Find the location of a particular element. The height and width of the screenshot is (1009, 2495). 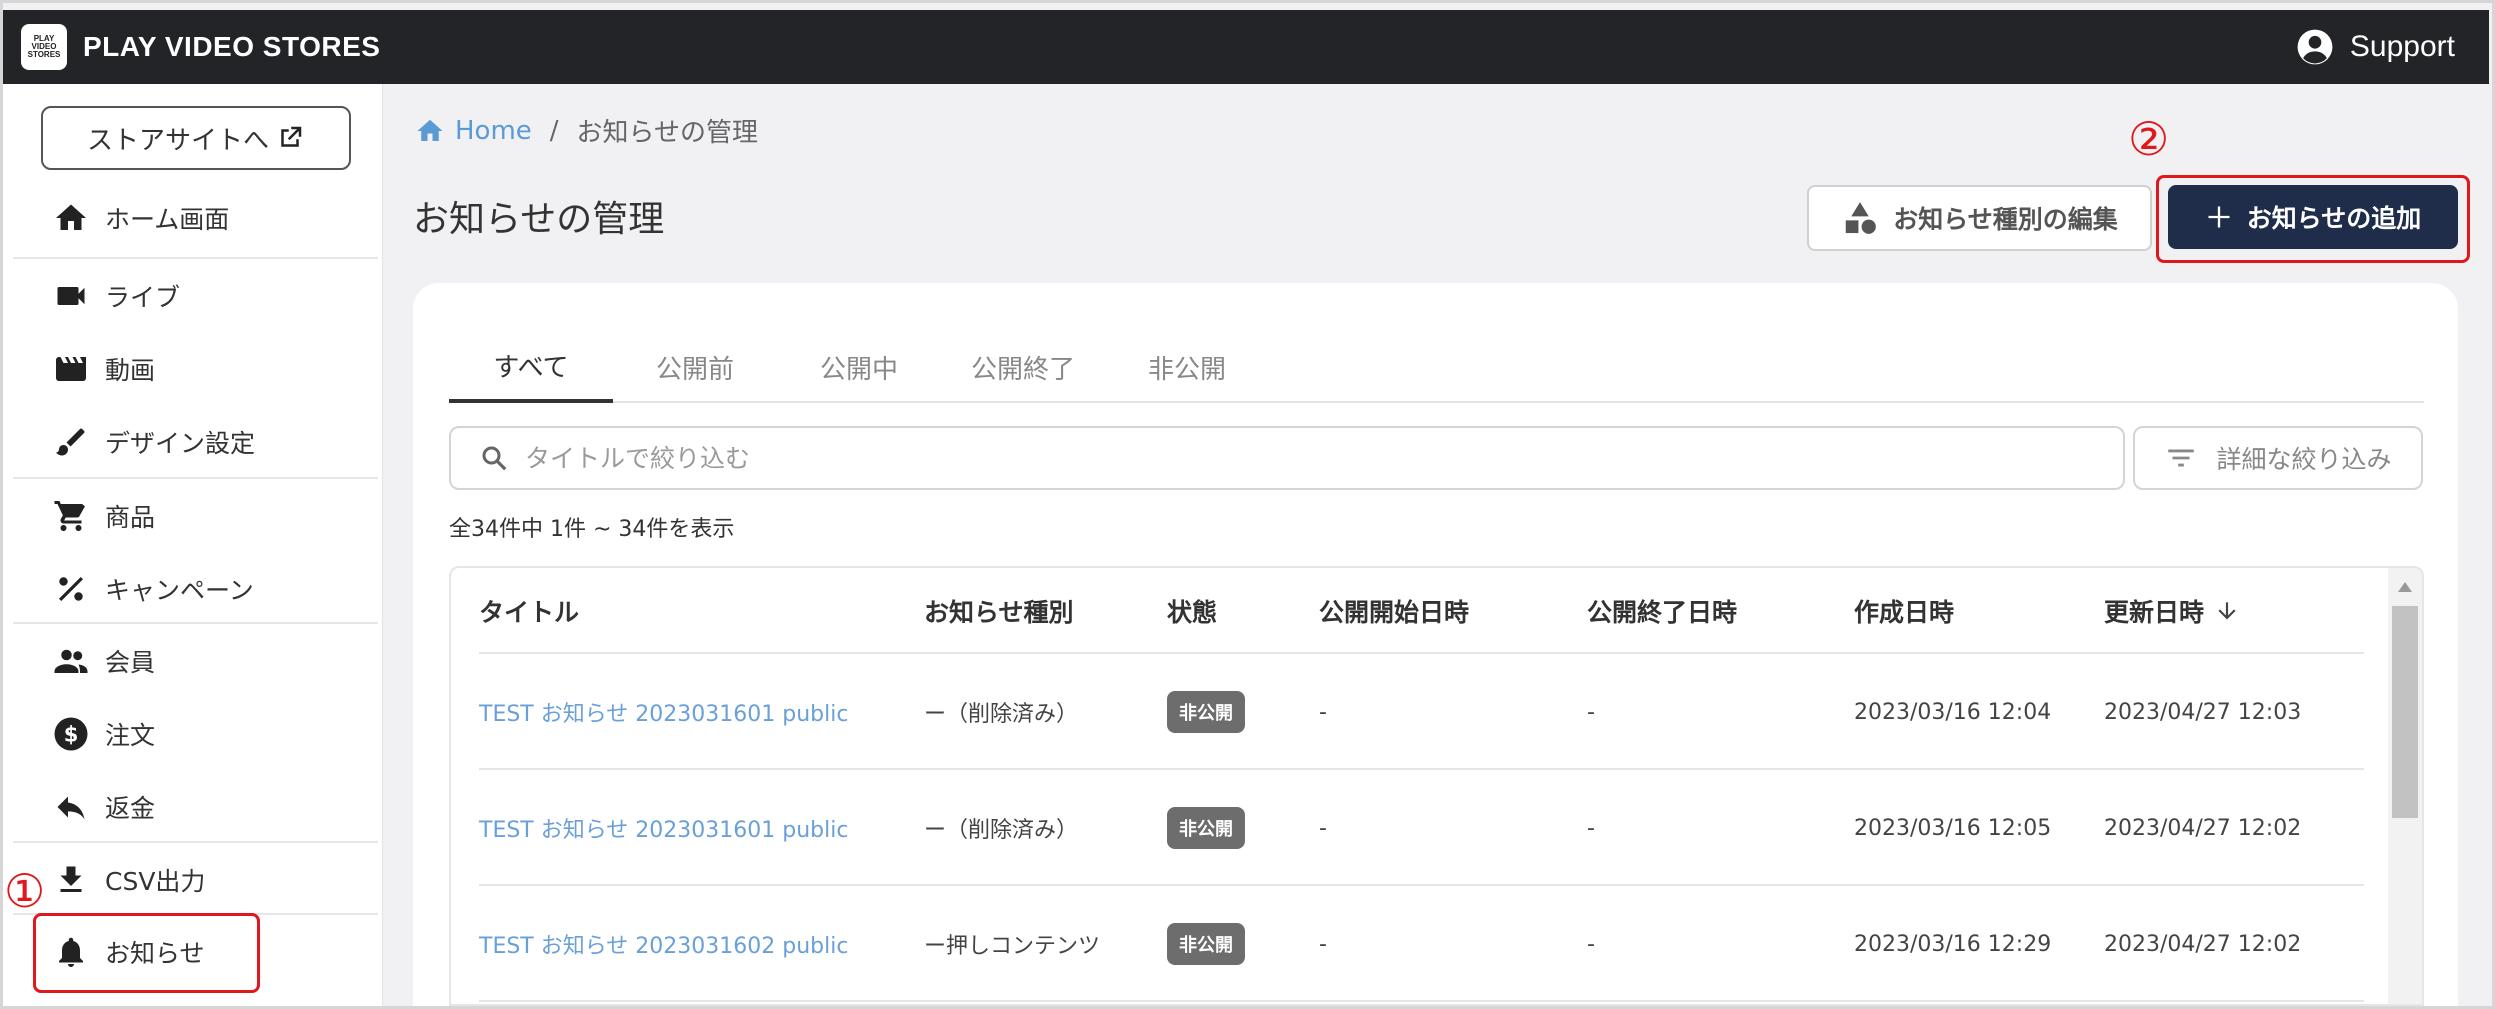

table-scrollbar is located at coordinates (2405, 786).